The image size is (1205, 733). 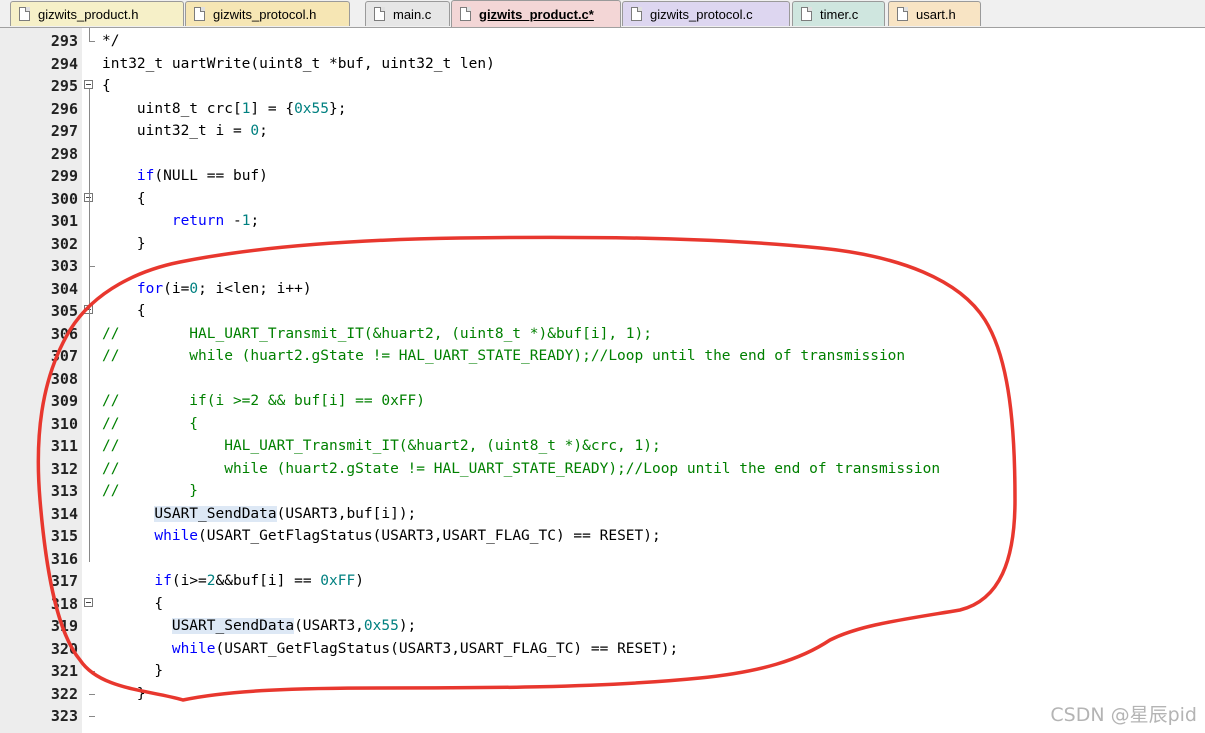 What do you see at coordinates (602, 176) in the screenshot?
I see `code-line: 299 if(NULL == buf)` at bounding box center [602, 176].